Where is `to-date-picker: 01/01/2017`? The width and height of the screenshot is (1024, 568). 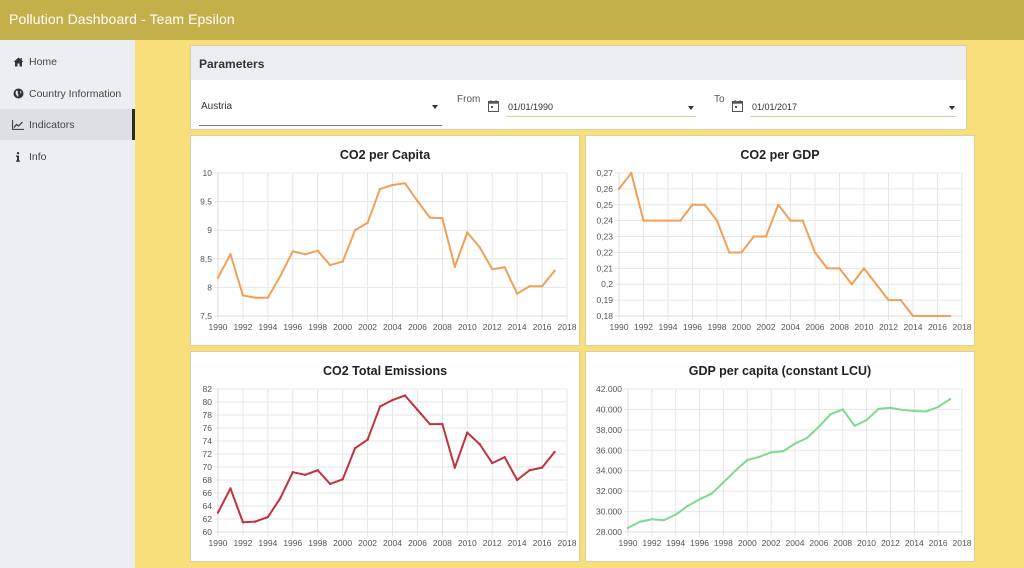
to-date-picker: 01/01/2017 is located at coordinates (853, 107).